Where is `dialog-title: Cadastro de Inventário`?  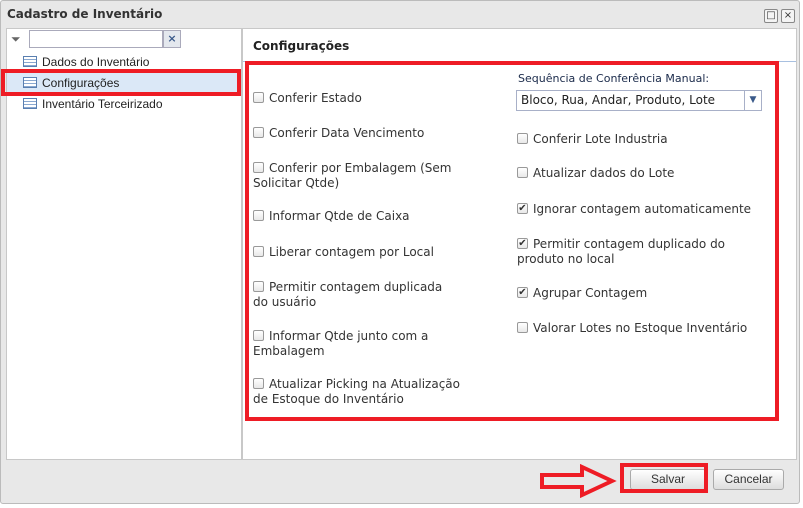
dialog-title: Cadastro de Inventário is located at coordinates (85, 14).